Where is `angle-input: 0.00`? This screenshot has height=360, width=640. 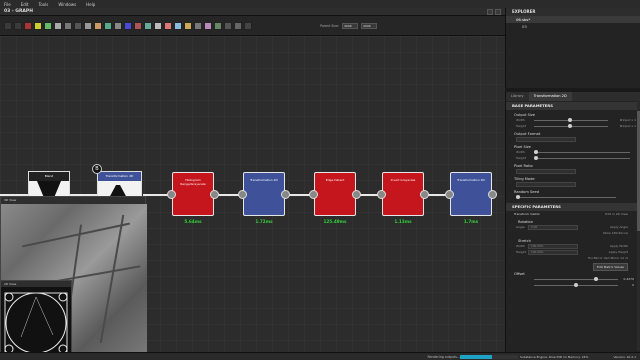 angle-input: 0.00 is located at coordinates (553, 227).